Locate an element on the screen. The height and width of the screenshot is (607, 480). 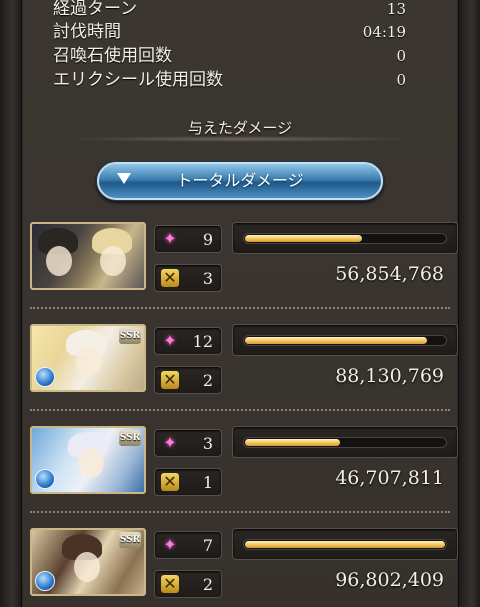
damage-value: 56,854,768 is located at coordinates (389, 274).